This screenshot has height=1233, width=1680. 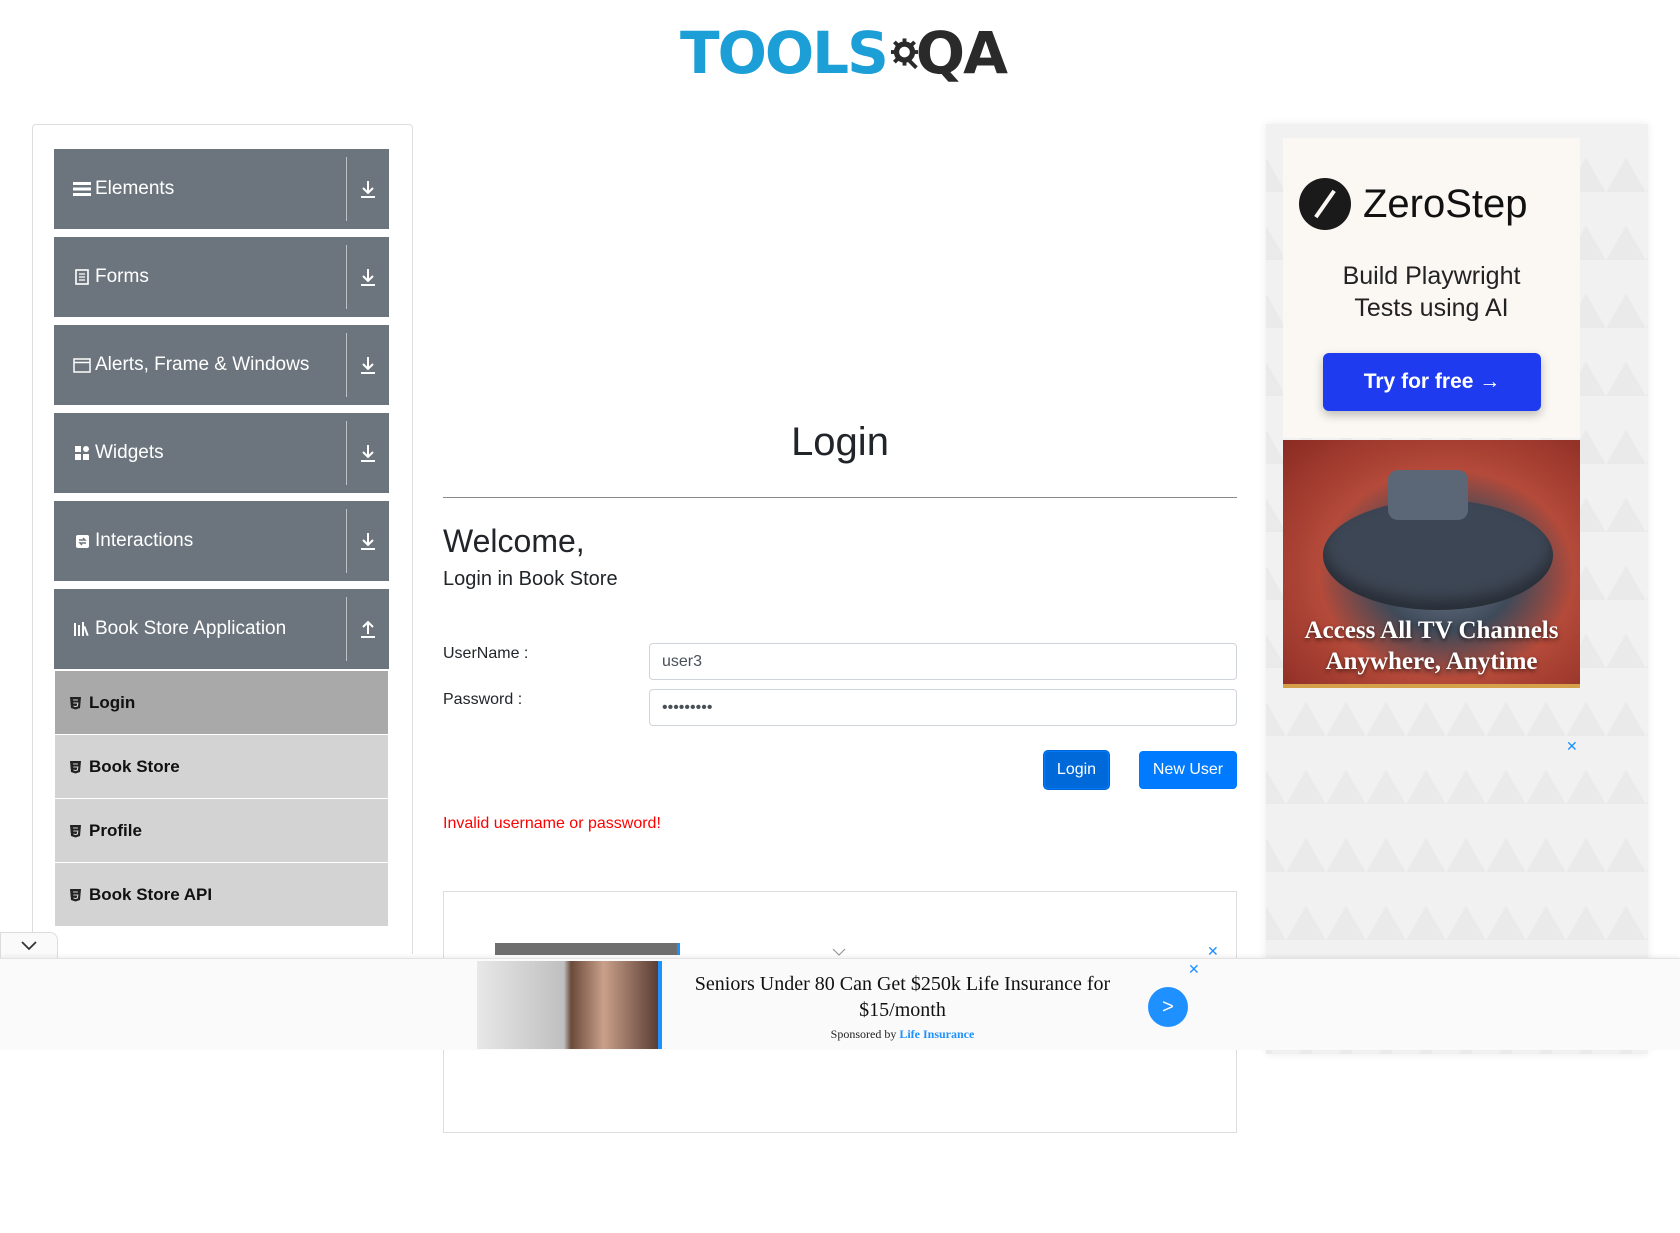 What do you see at coordinates (784, 53) in the screenshot?
I see `logo-tools-text: TOOLS` at bounding box center [784, 53].